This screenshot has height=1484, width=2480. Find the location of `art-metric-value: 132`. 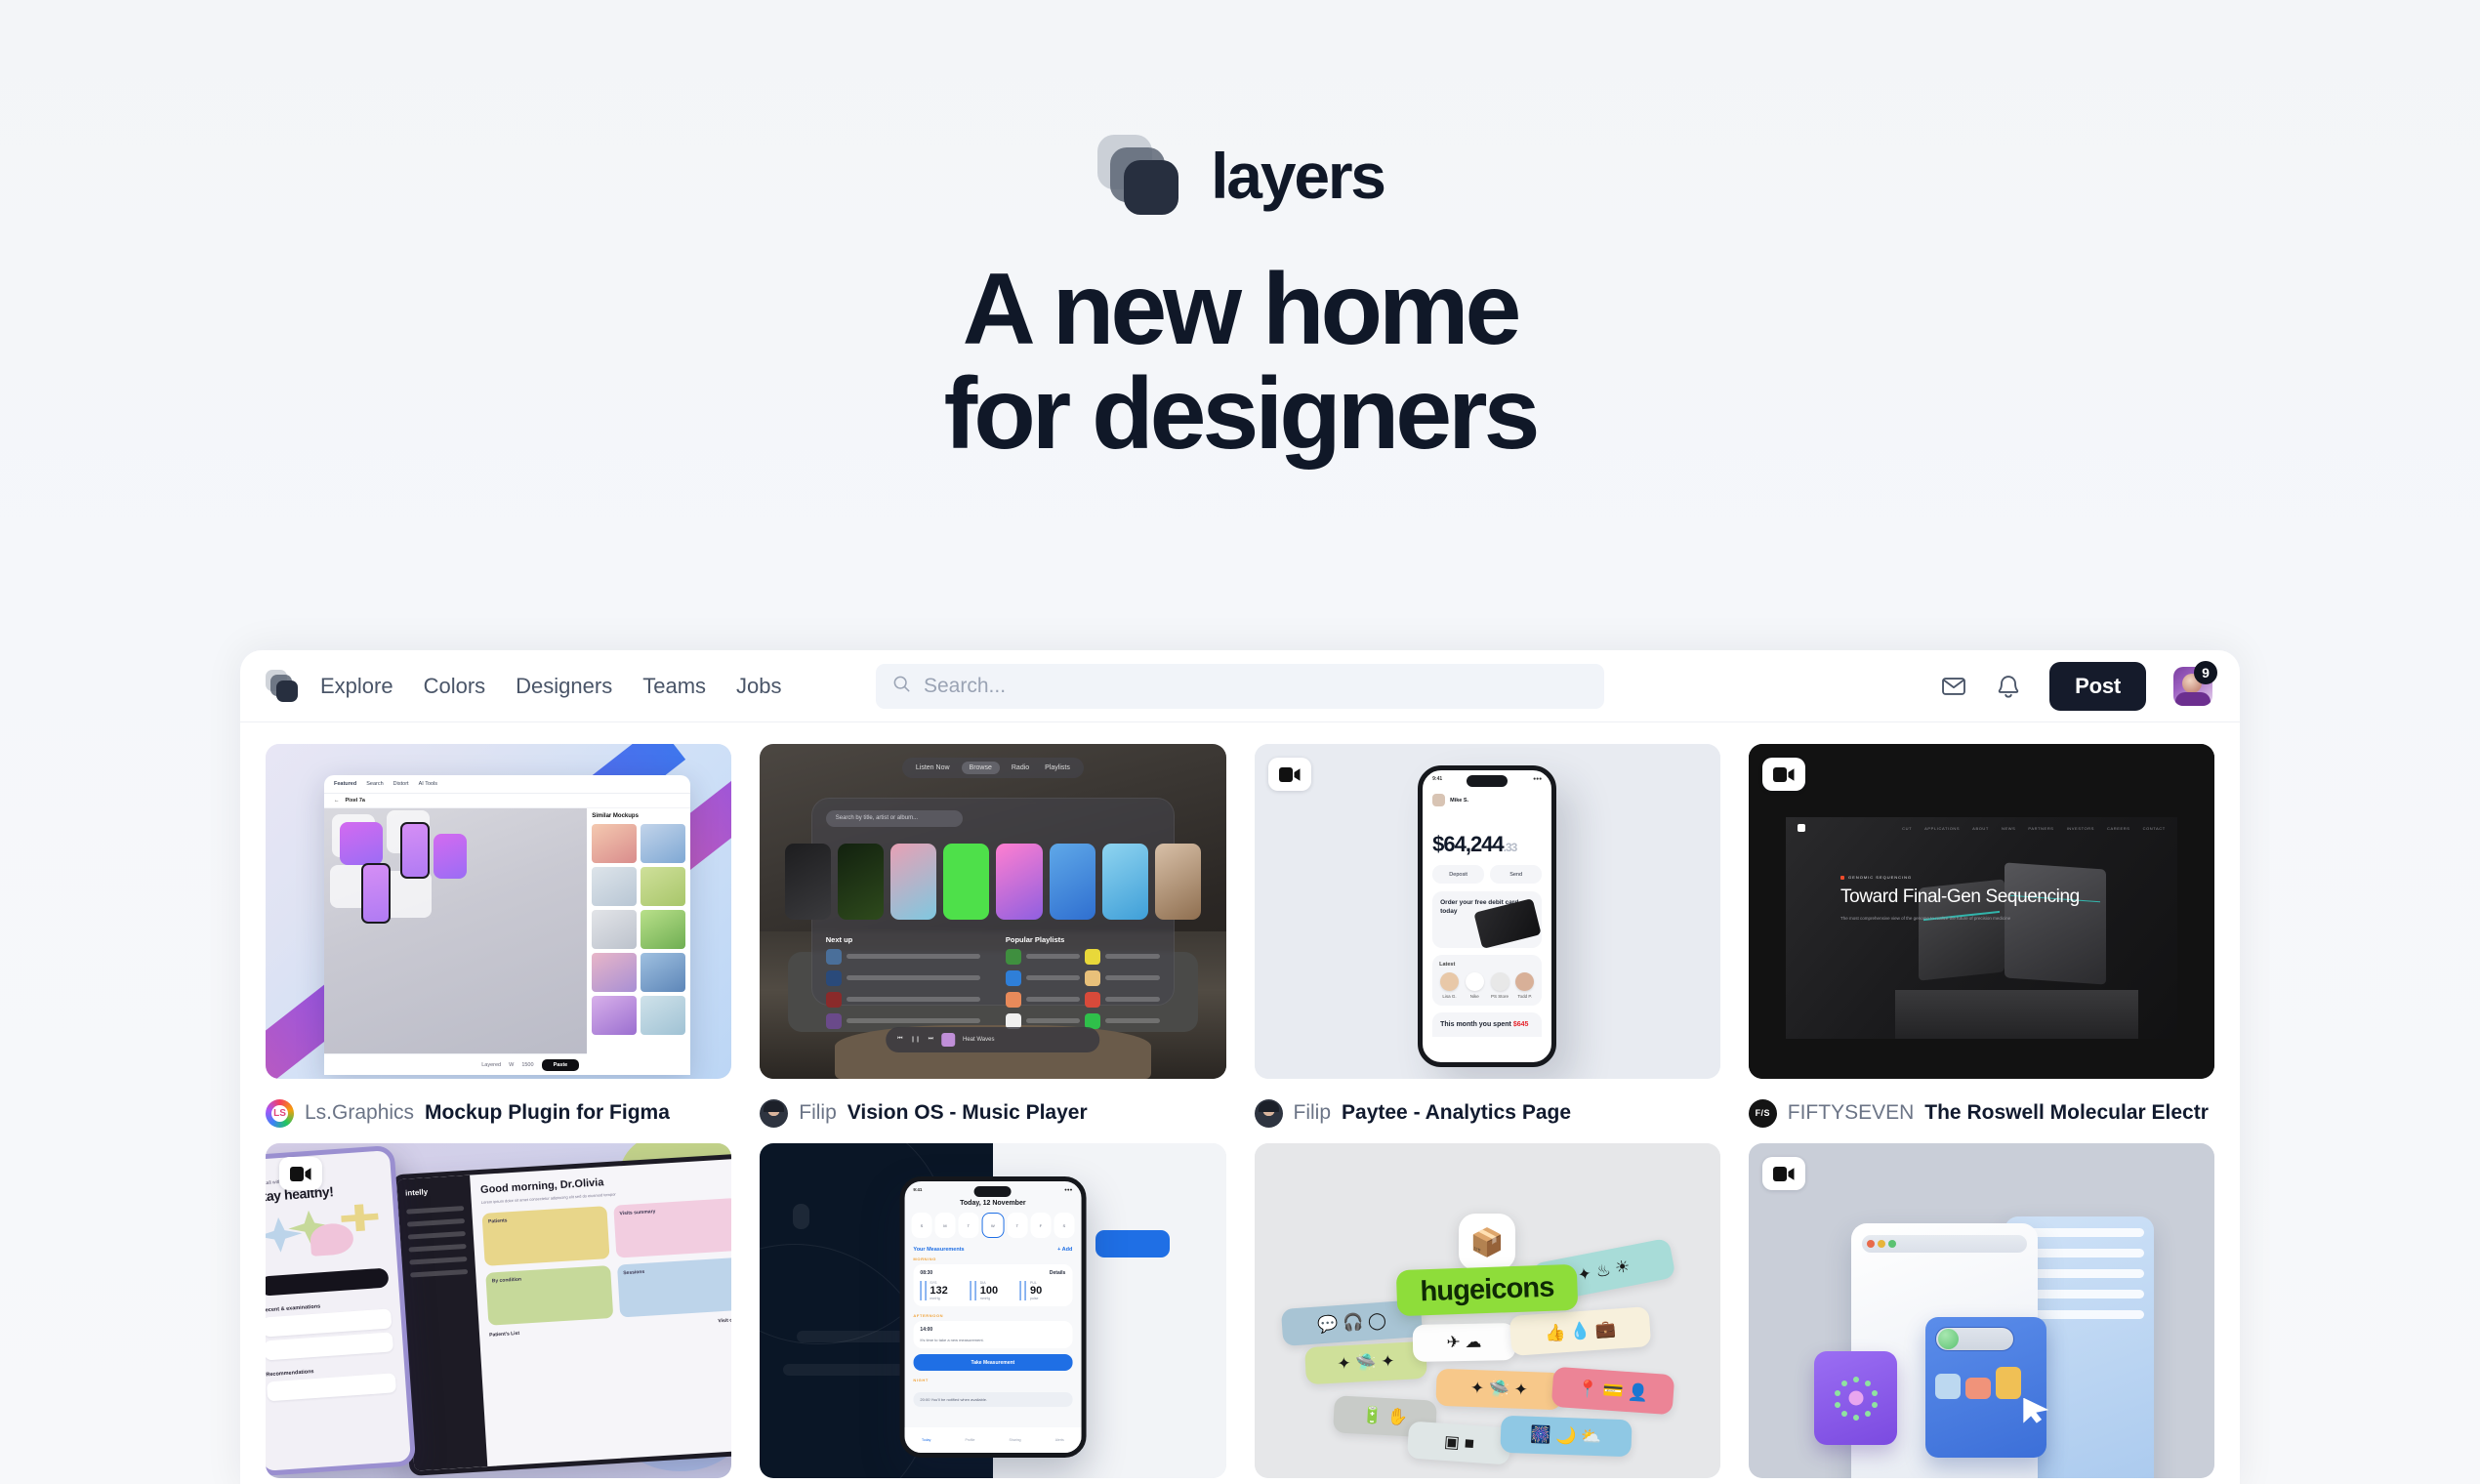

art-metric-value: 132 is located at coordinates (945, 1291).